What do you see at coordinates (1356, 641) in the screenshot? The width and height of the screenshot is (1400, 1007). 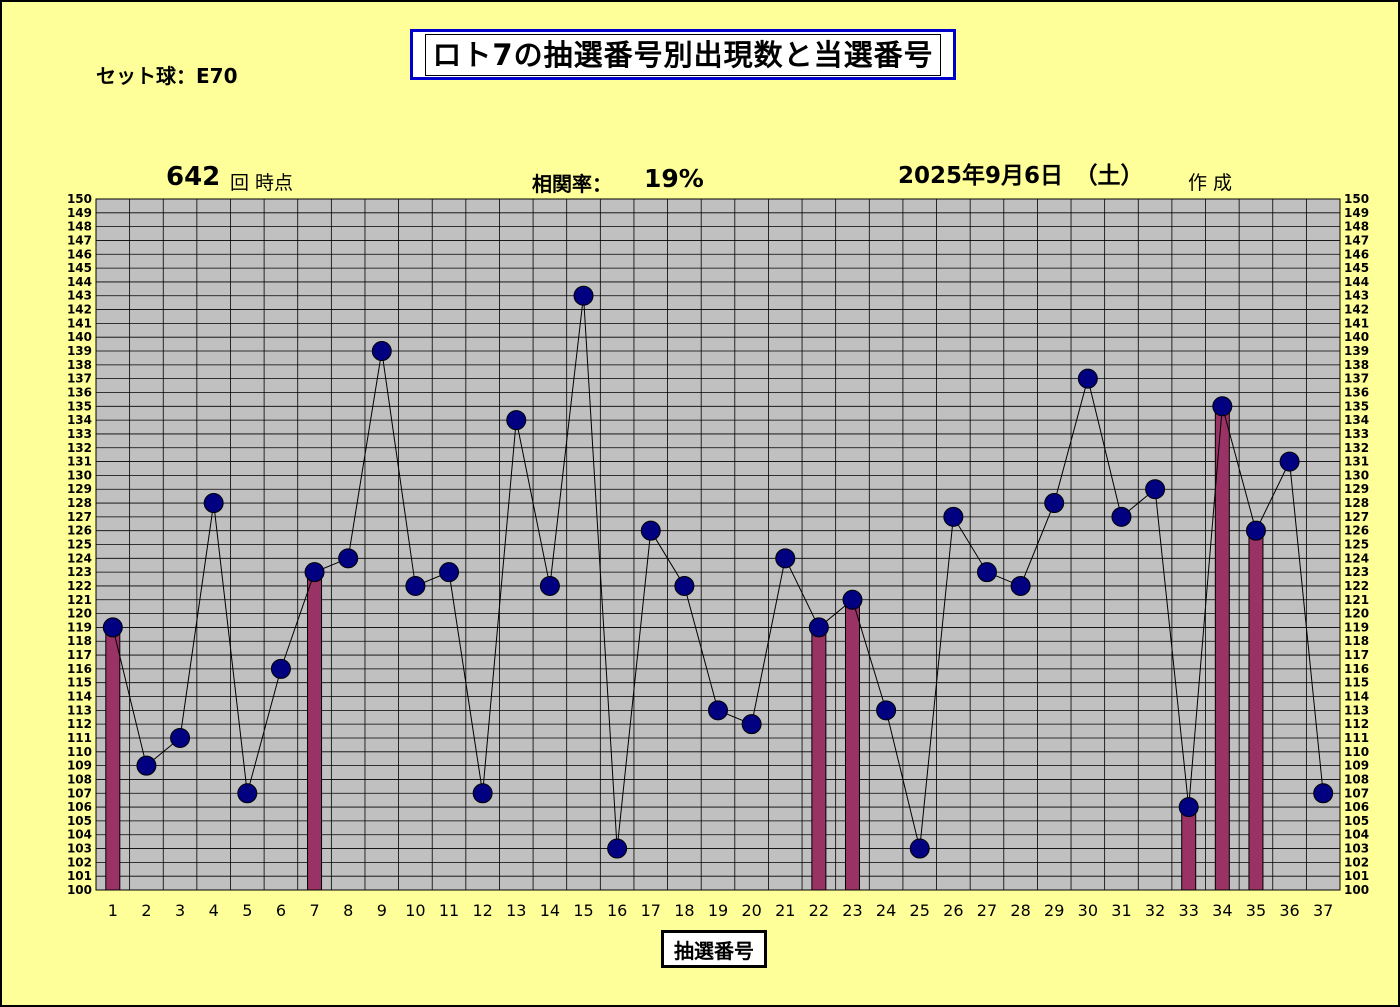 I see `y-tick-label-right: 118` at bounding box center [1356, 641].